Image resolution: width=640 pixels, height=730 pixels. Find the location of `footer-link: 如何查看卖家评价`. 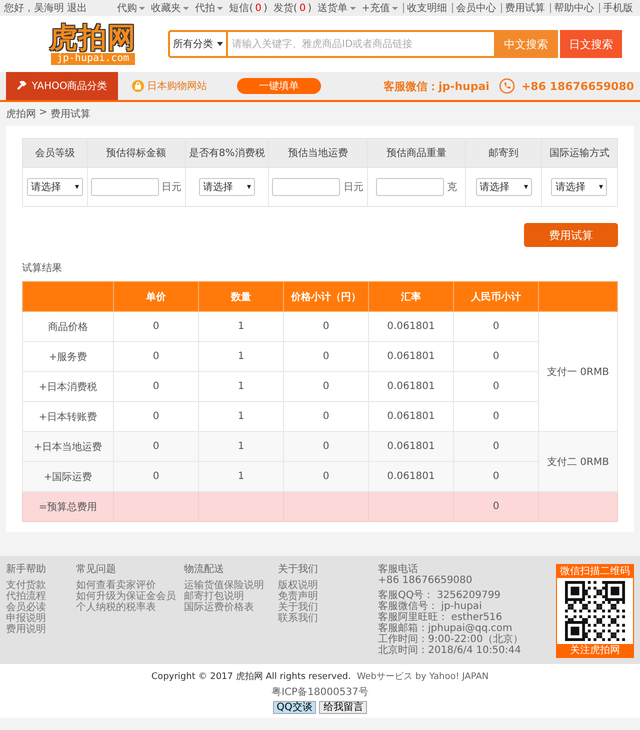

footer-link: 如何查看卖家评价 is located at coordinates (130, 585).